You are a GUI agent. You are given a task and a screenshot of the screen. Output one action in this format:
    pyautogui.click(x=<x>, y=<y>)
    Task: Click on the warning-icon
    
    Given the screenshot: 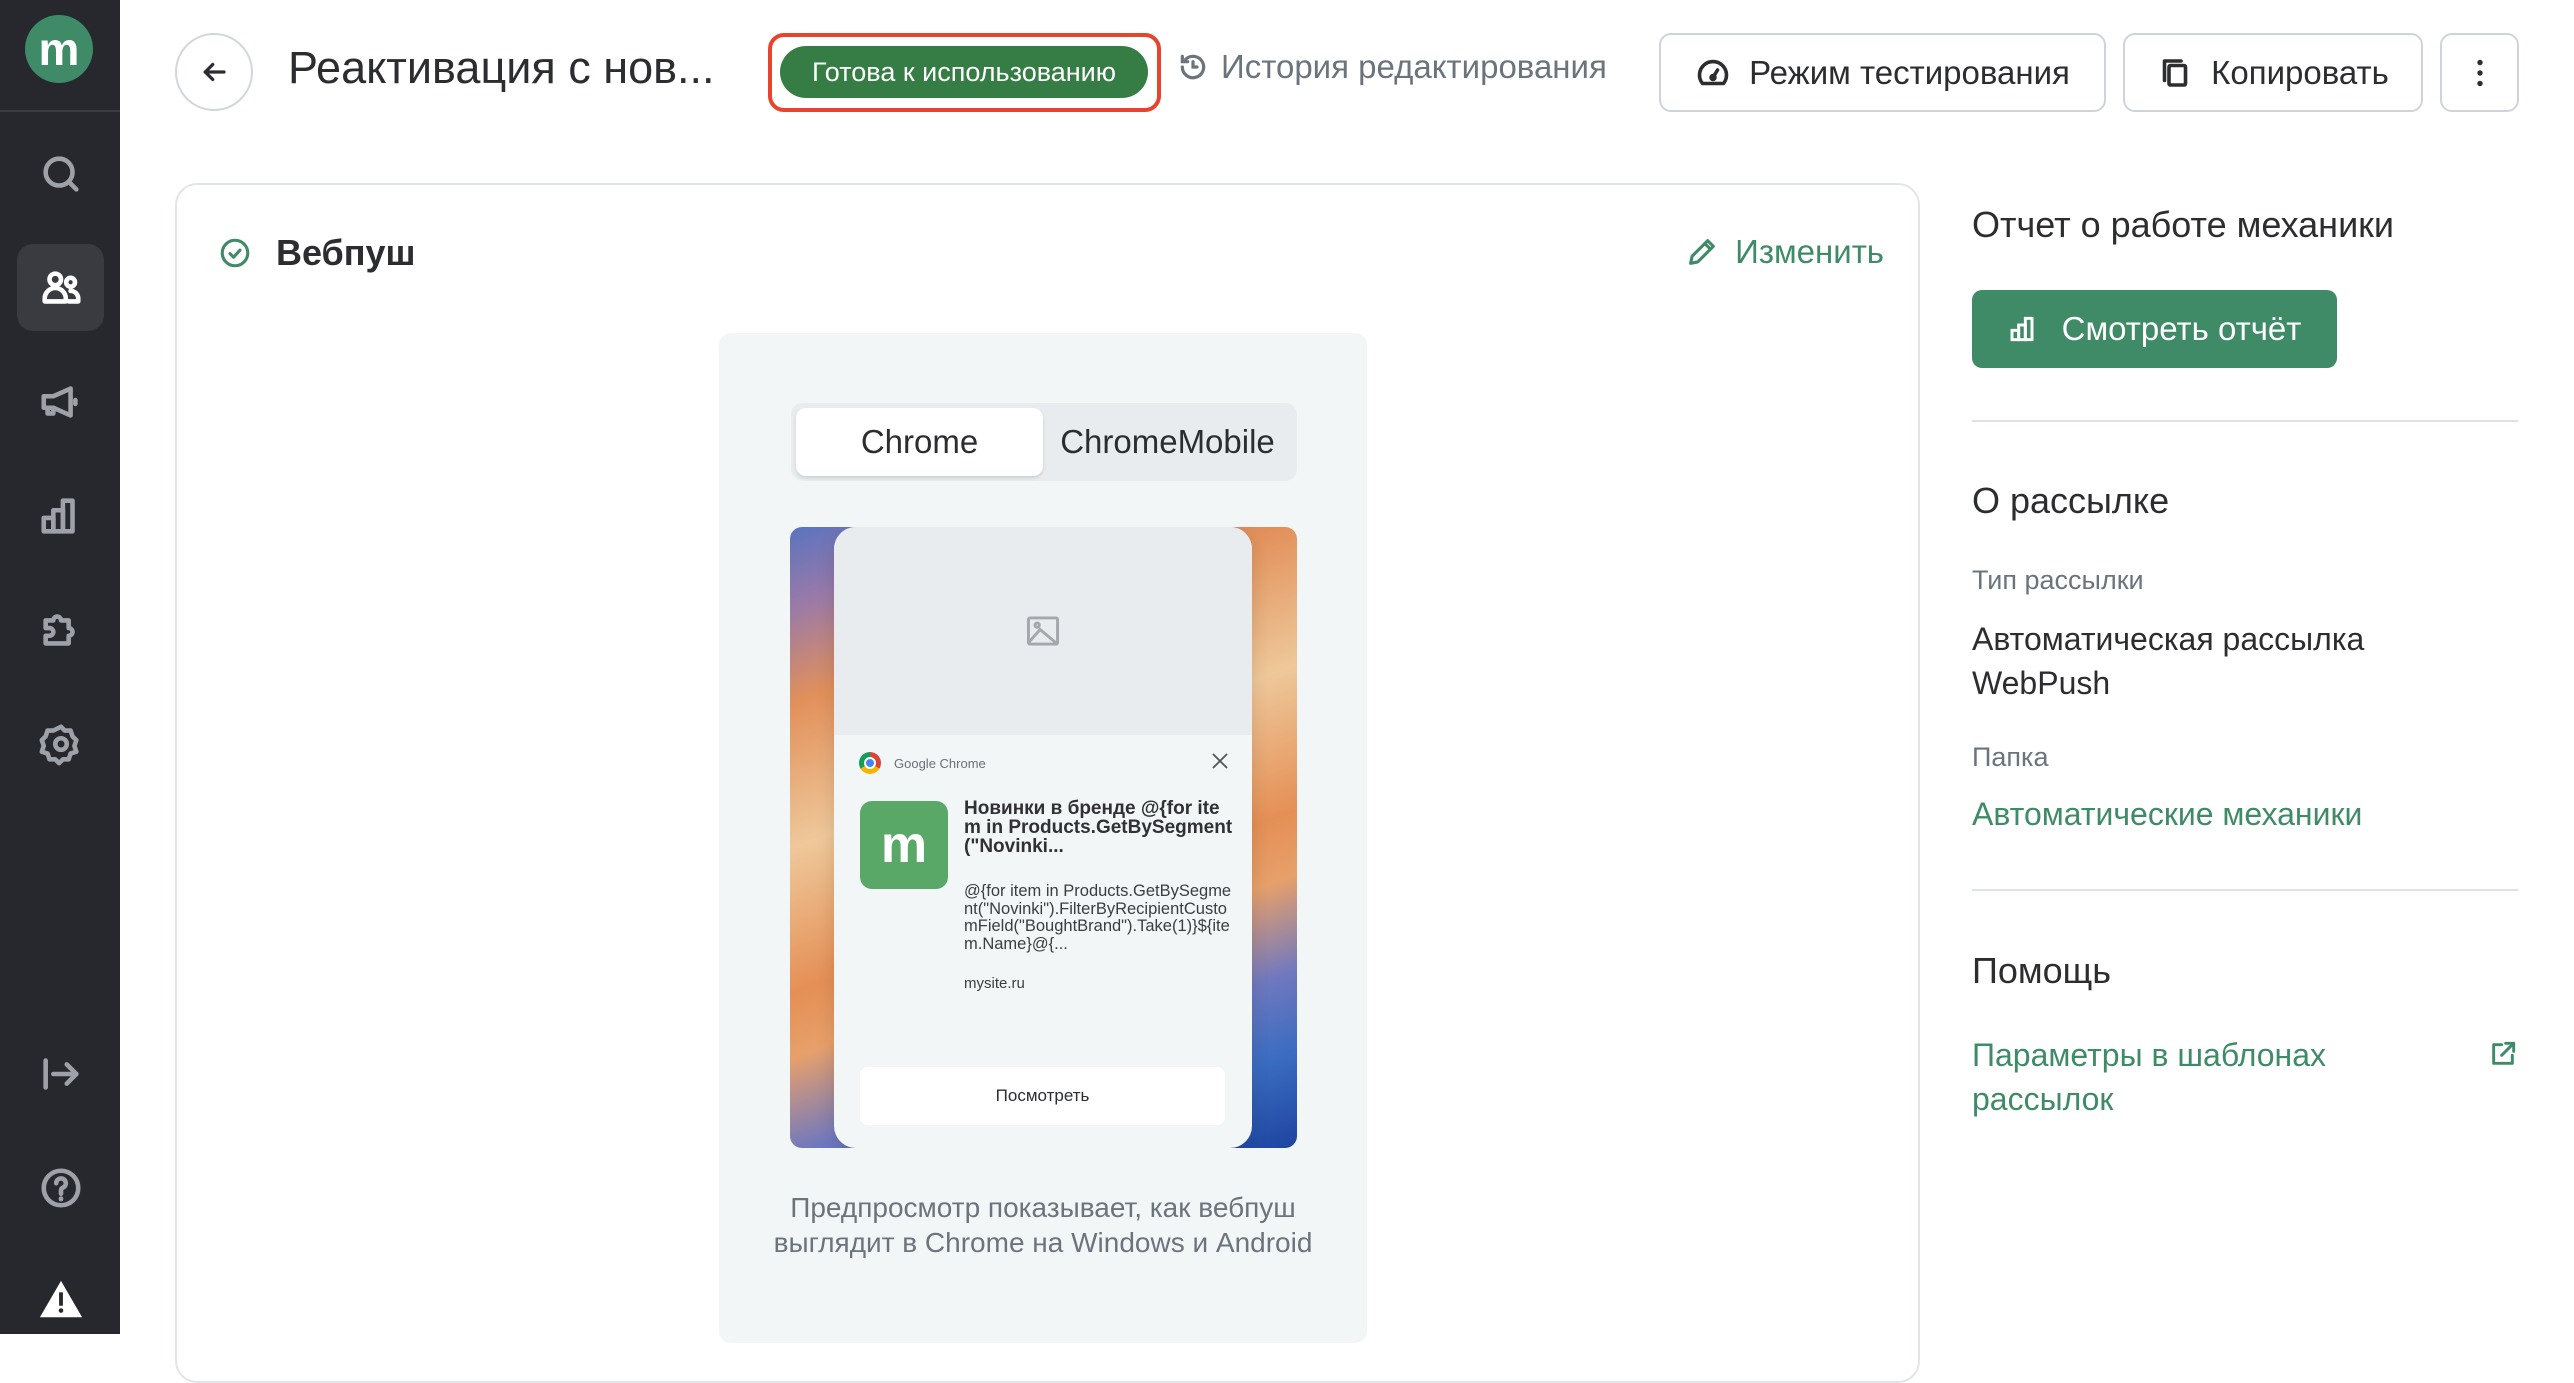 What is the action you would take?
    pyautogui.click(x=60, y=1298)
    